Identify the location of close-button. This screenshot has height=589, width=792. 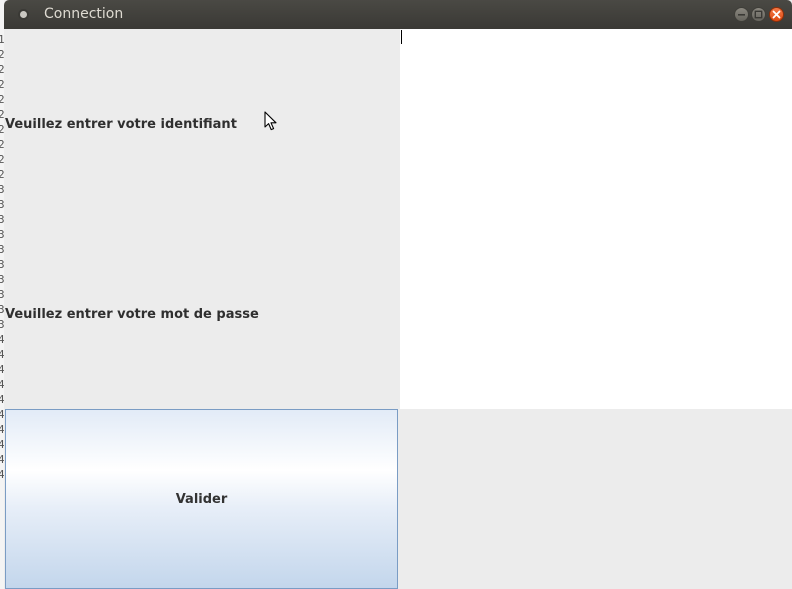
(776, 14).